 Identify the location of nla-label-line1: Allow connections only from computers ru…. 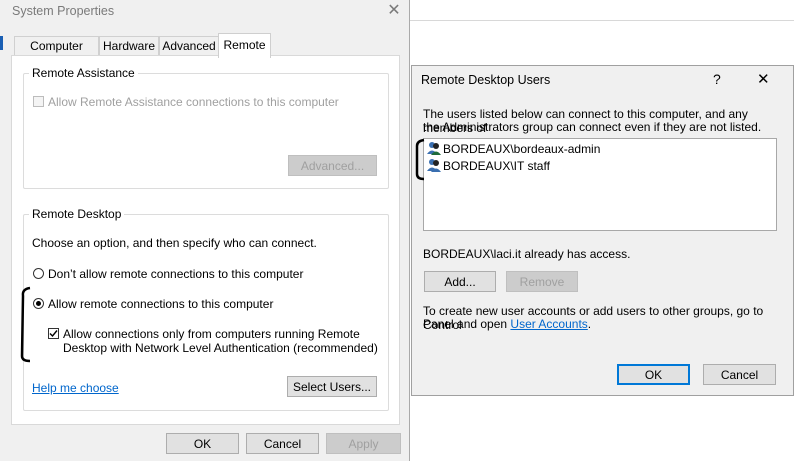
(211, 334).